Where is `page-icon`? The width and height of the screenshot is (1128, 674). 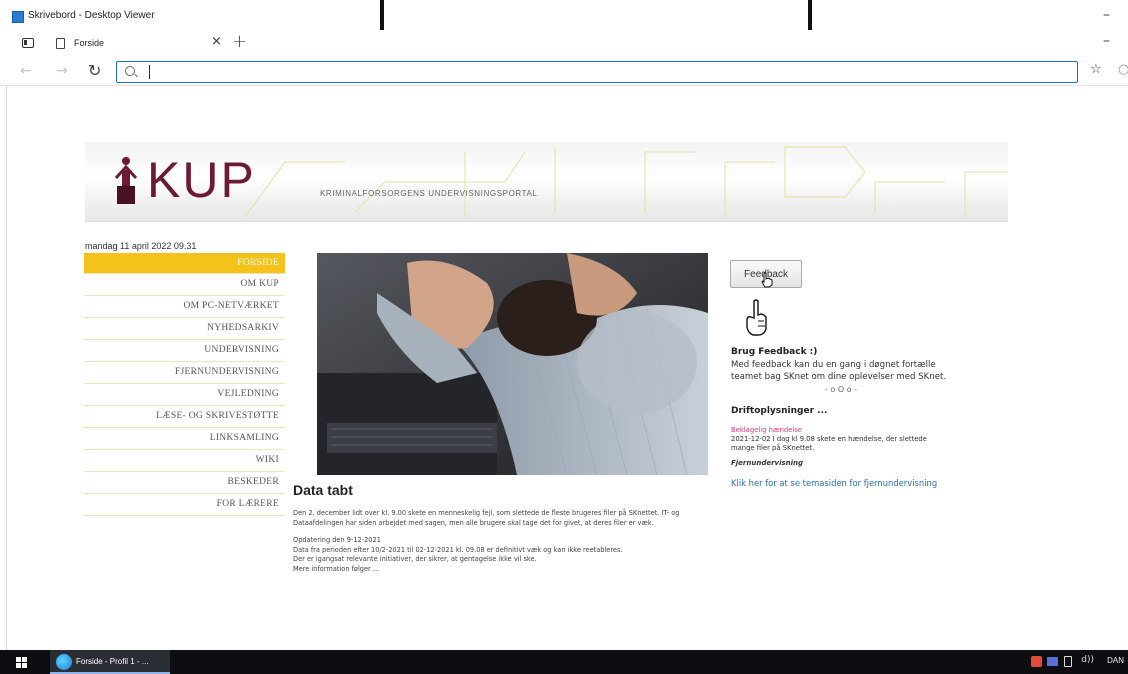 page-icon is located at coordinates (60, 43).